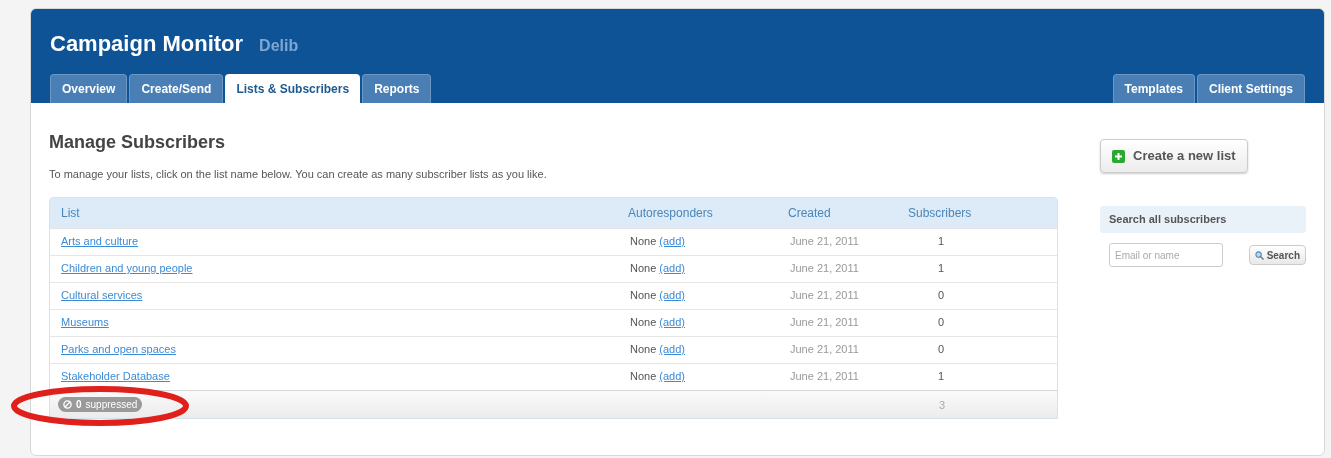  Describe the element at coordinates (147, 44) in the screenshot. I see `app-title: Campaign Monitor` at that location.